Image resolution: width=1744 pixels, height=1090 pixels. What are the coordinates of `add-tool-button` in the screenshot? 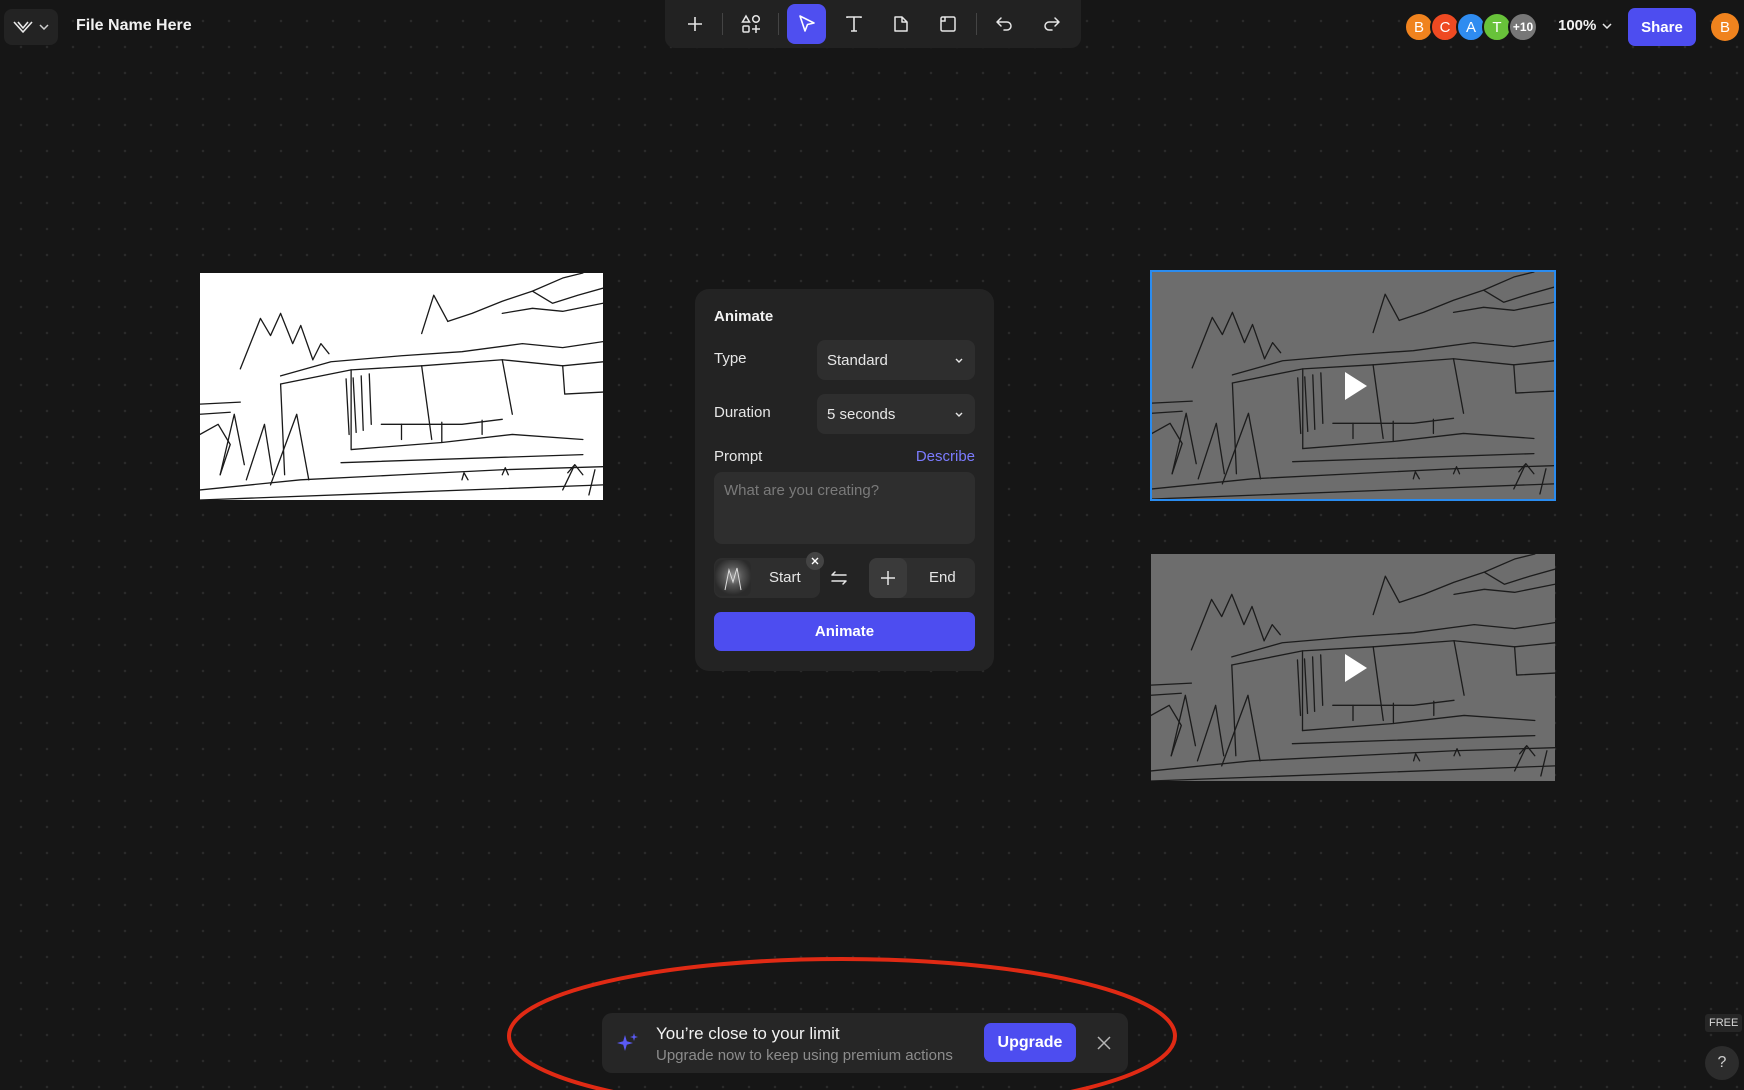 It's located at (694, 24).